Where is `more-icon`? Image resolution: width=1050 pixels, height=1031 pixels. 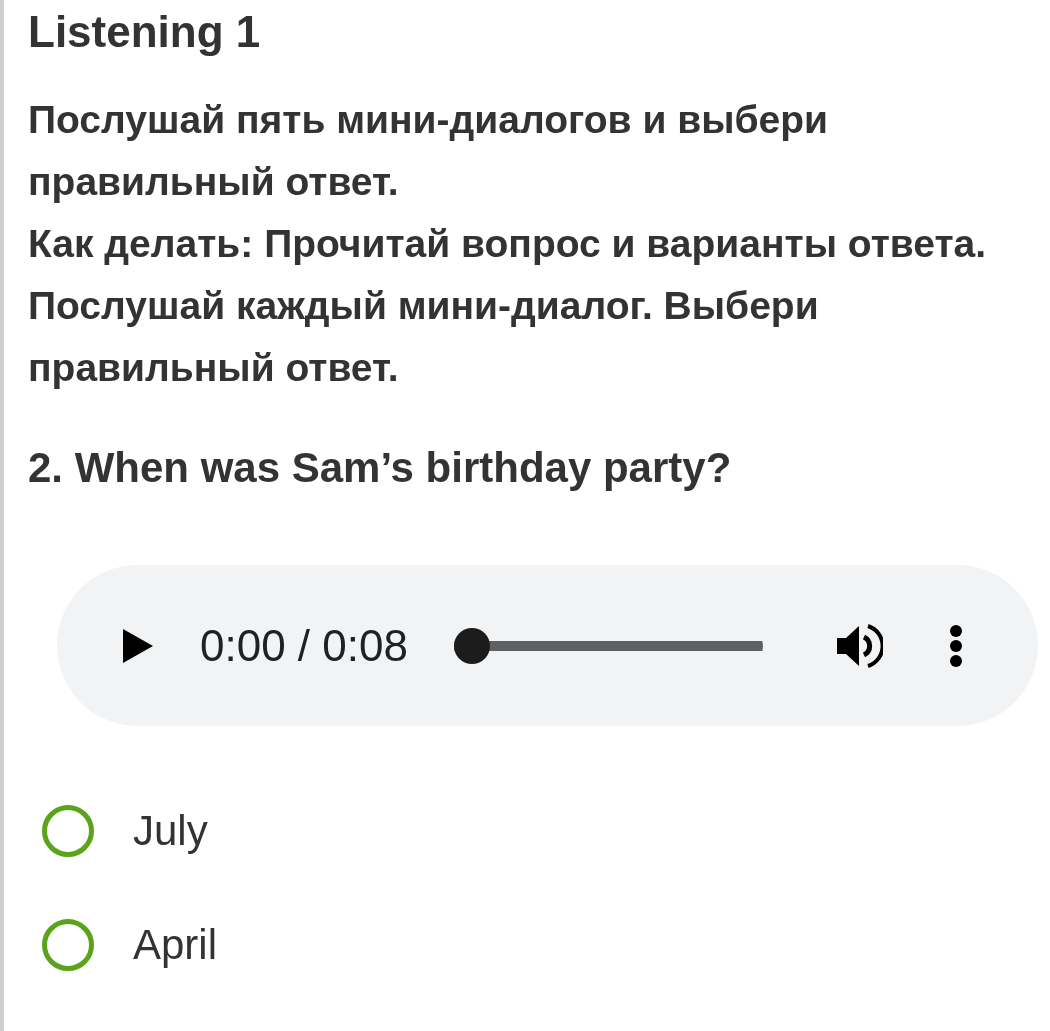
more-icon is located at coordinates (955, 645).